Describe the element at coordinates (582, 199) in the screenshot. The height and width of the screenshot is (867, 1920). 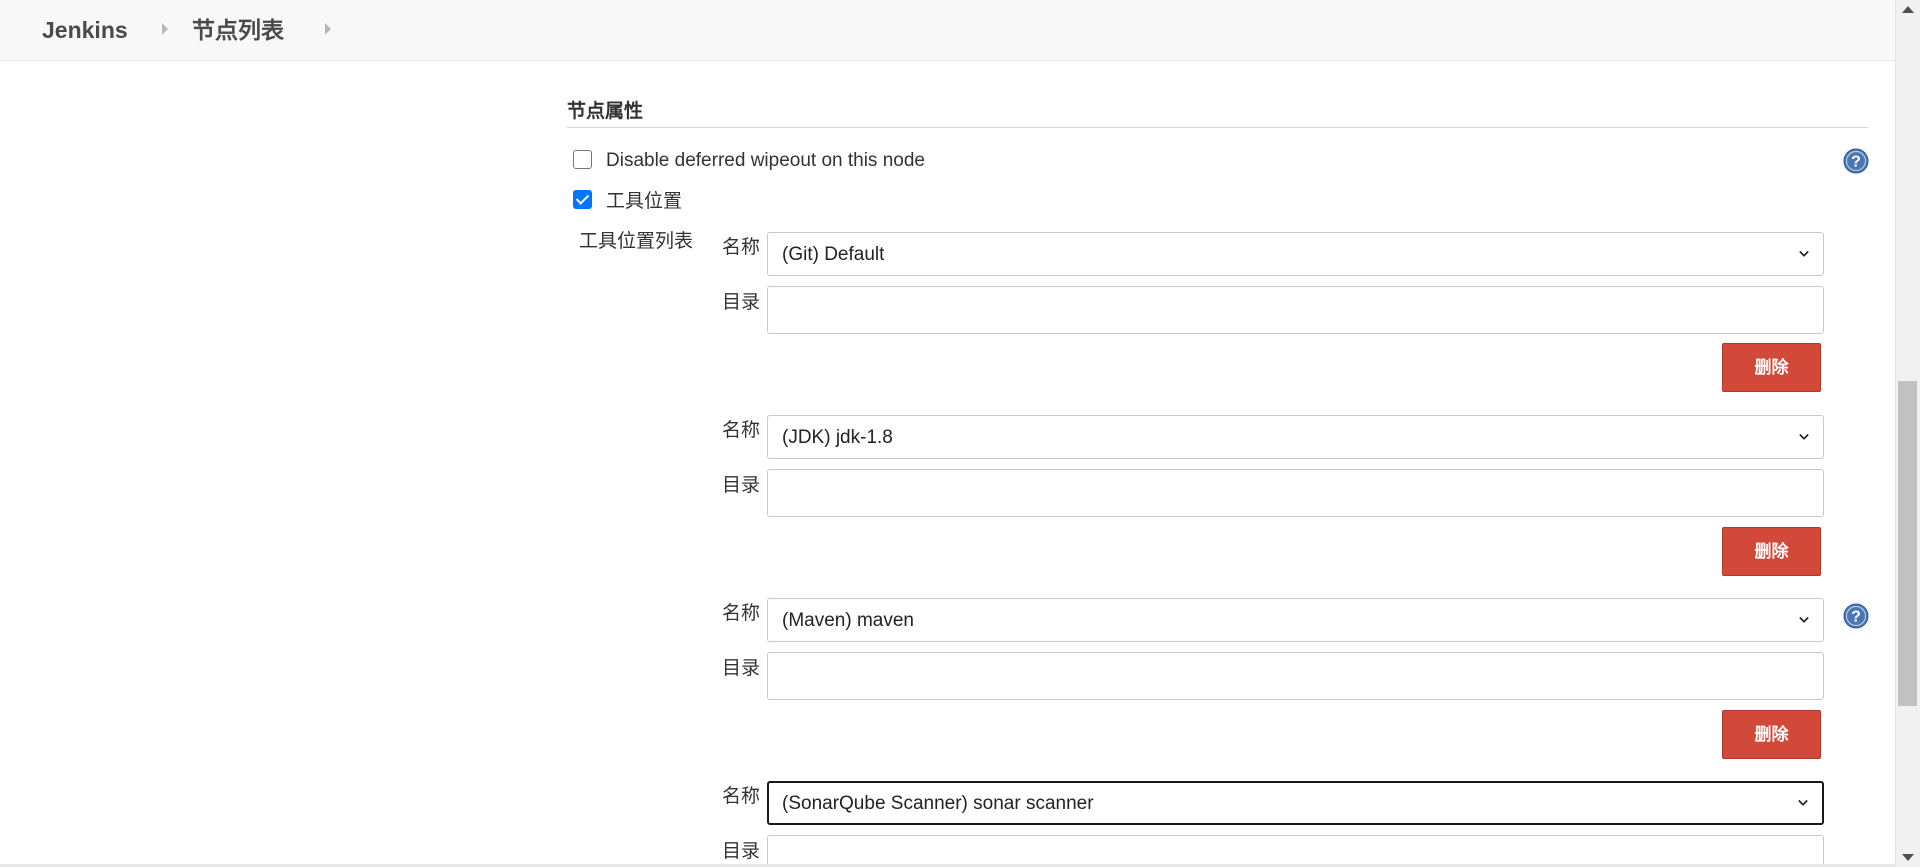
I see `tool-locations-checkbox` at that location.